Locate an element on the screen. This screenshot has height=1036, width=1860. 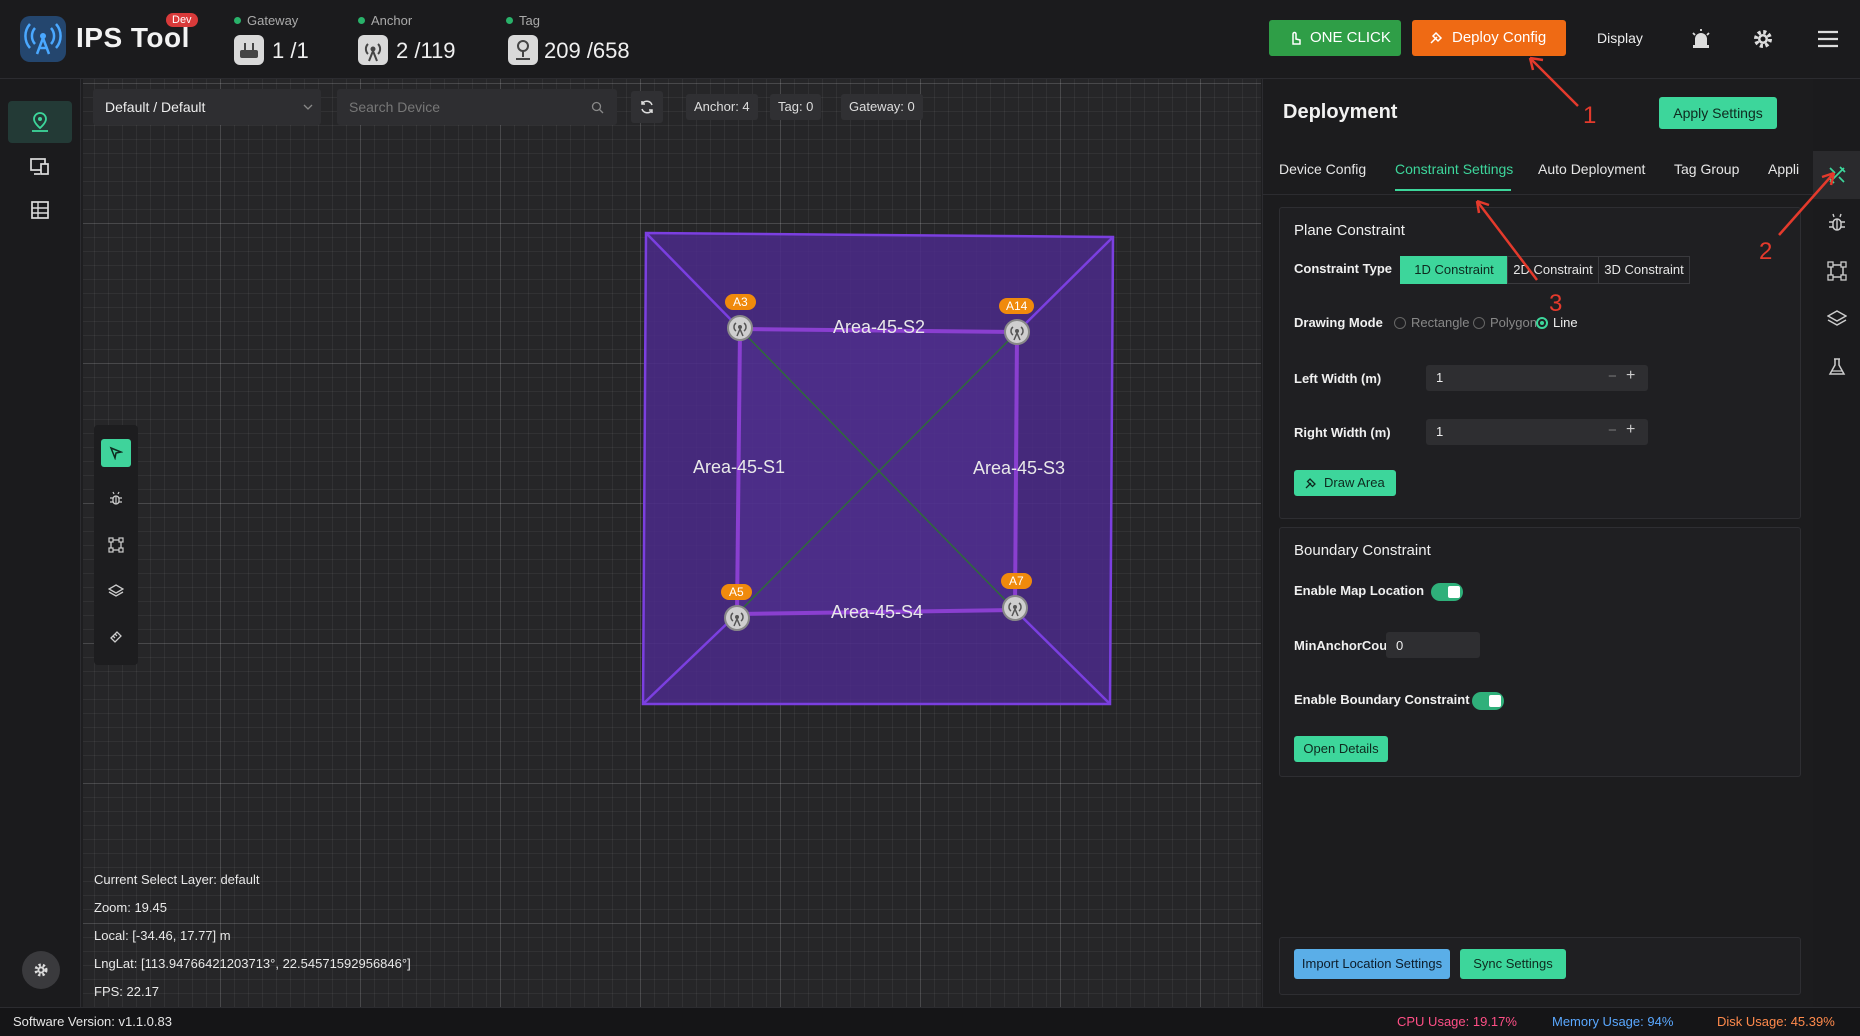
flask-icon is located at coordinates (1837, 366).